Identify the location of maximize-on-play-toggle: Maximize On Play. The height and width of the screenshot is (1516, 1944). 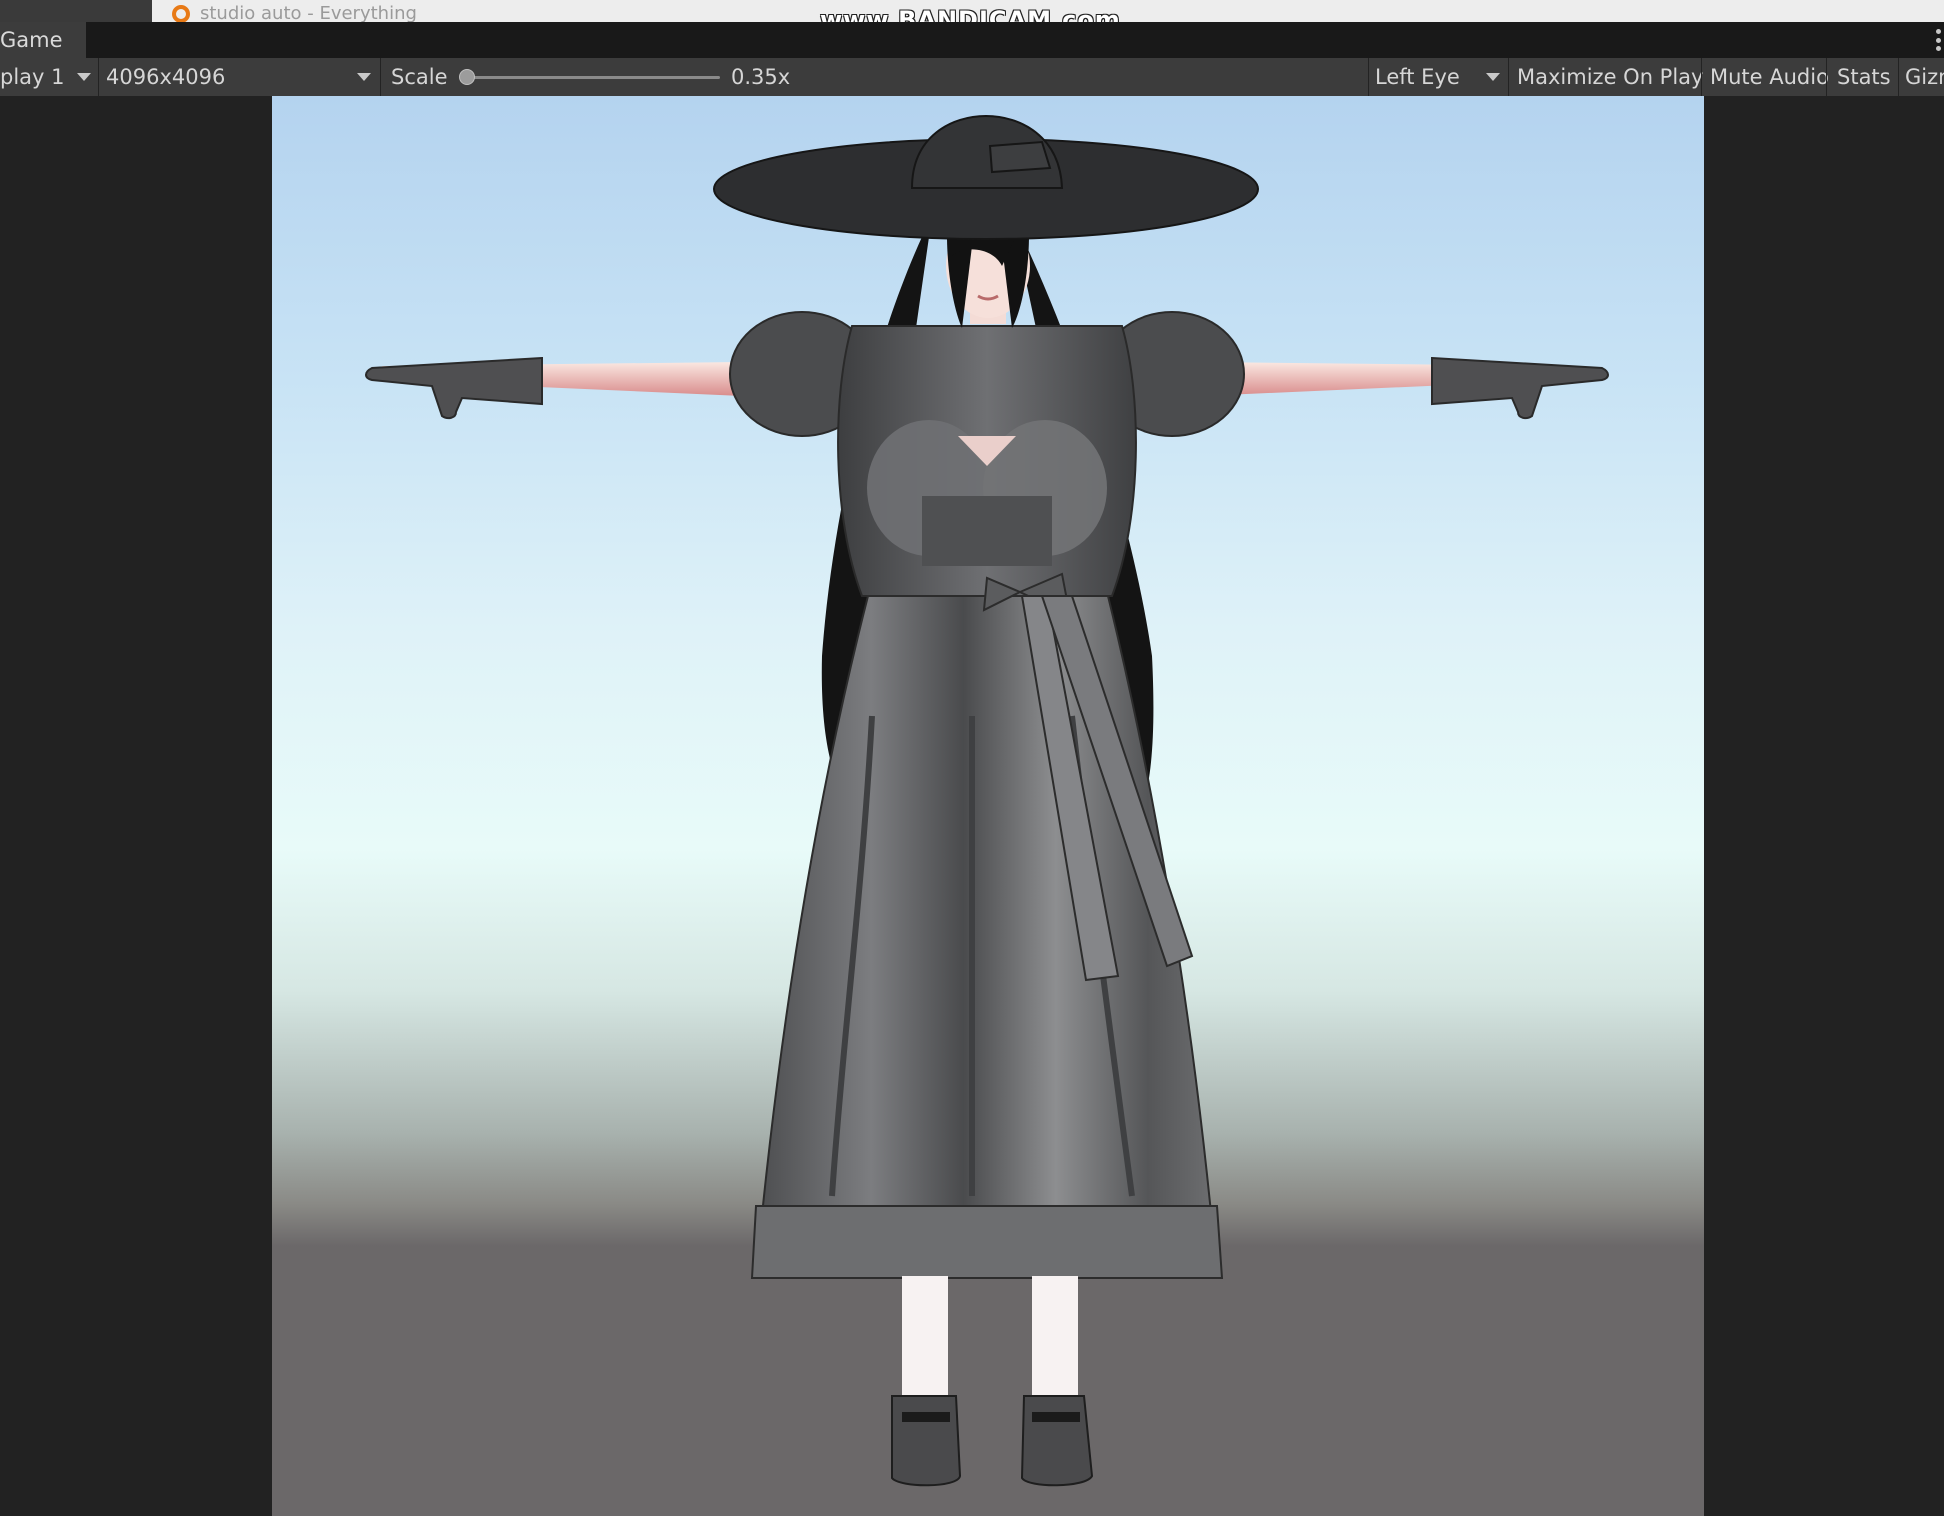
(1610, 77).